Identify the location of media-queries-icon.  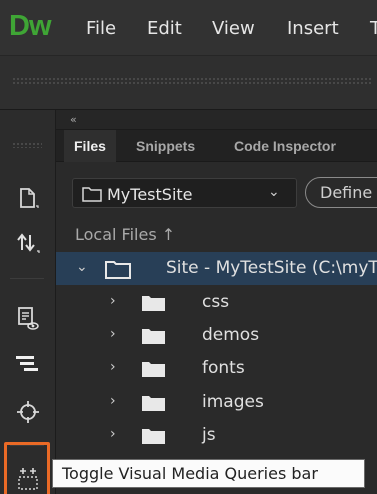
(27, 363).